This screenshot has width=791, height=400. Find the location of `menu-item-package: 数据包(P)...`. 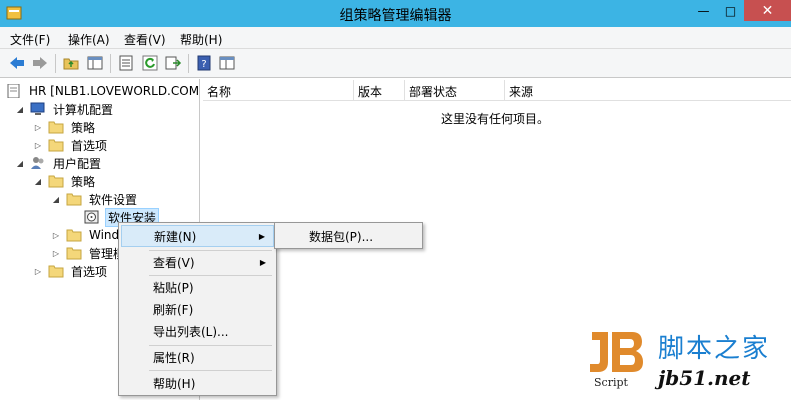

menu-item-package: 数据包(P)... is located at coordinates (348, 236).